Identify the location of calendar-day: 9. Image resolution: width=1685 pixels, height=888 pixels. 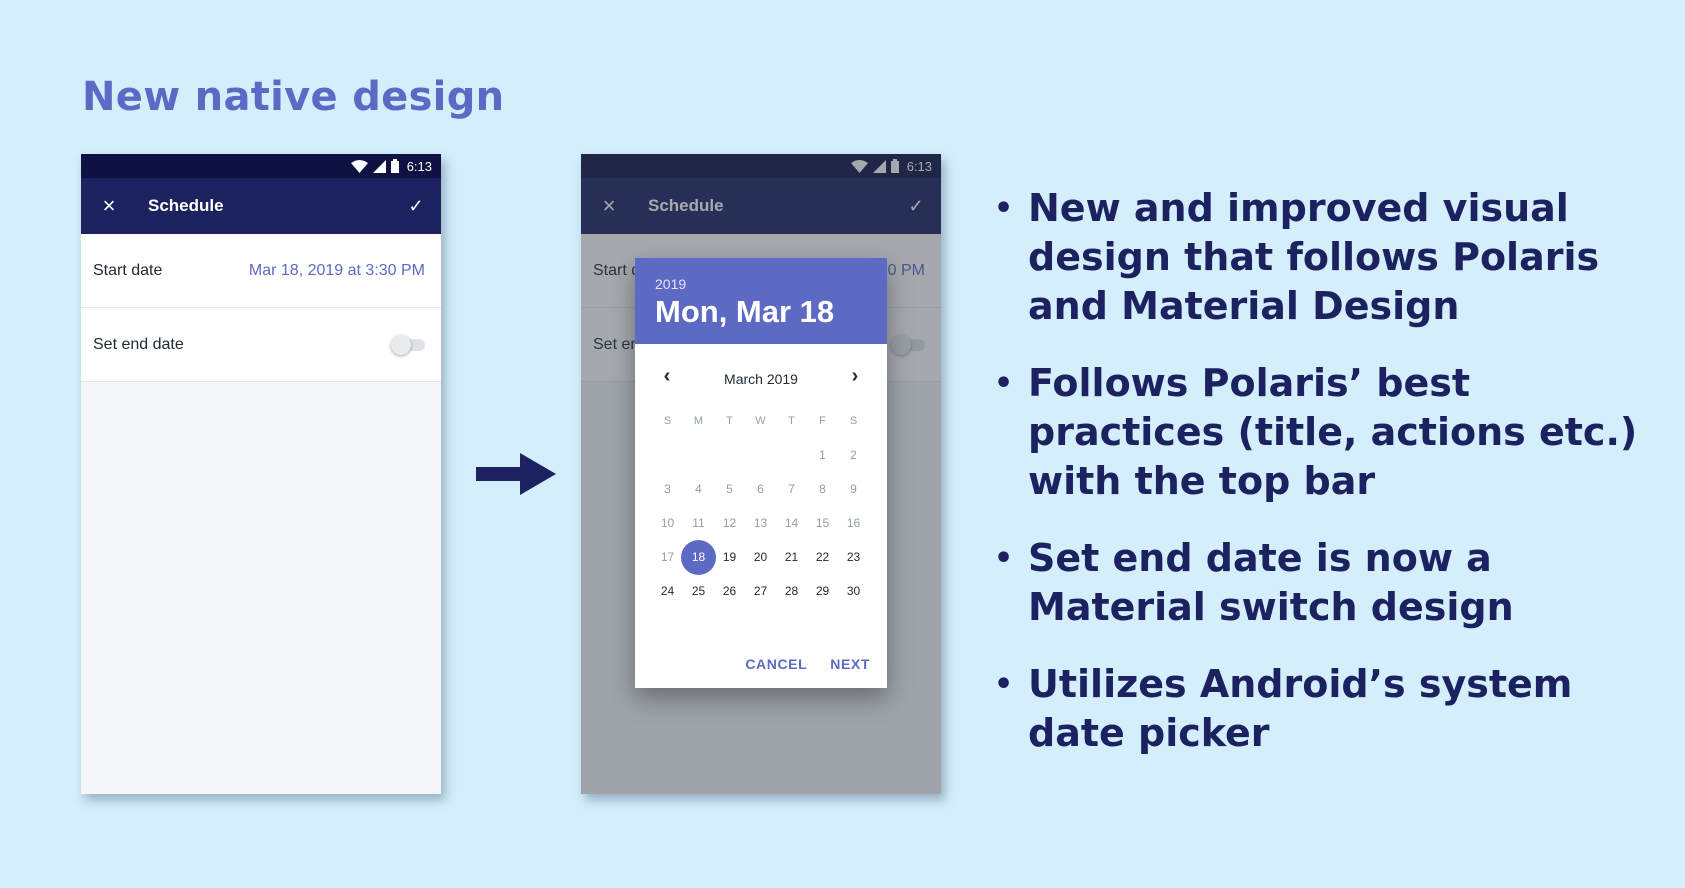
(853, 489).